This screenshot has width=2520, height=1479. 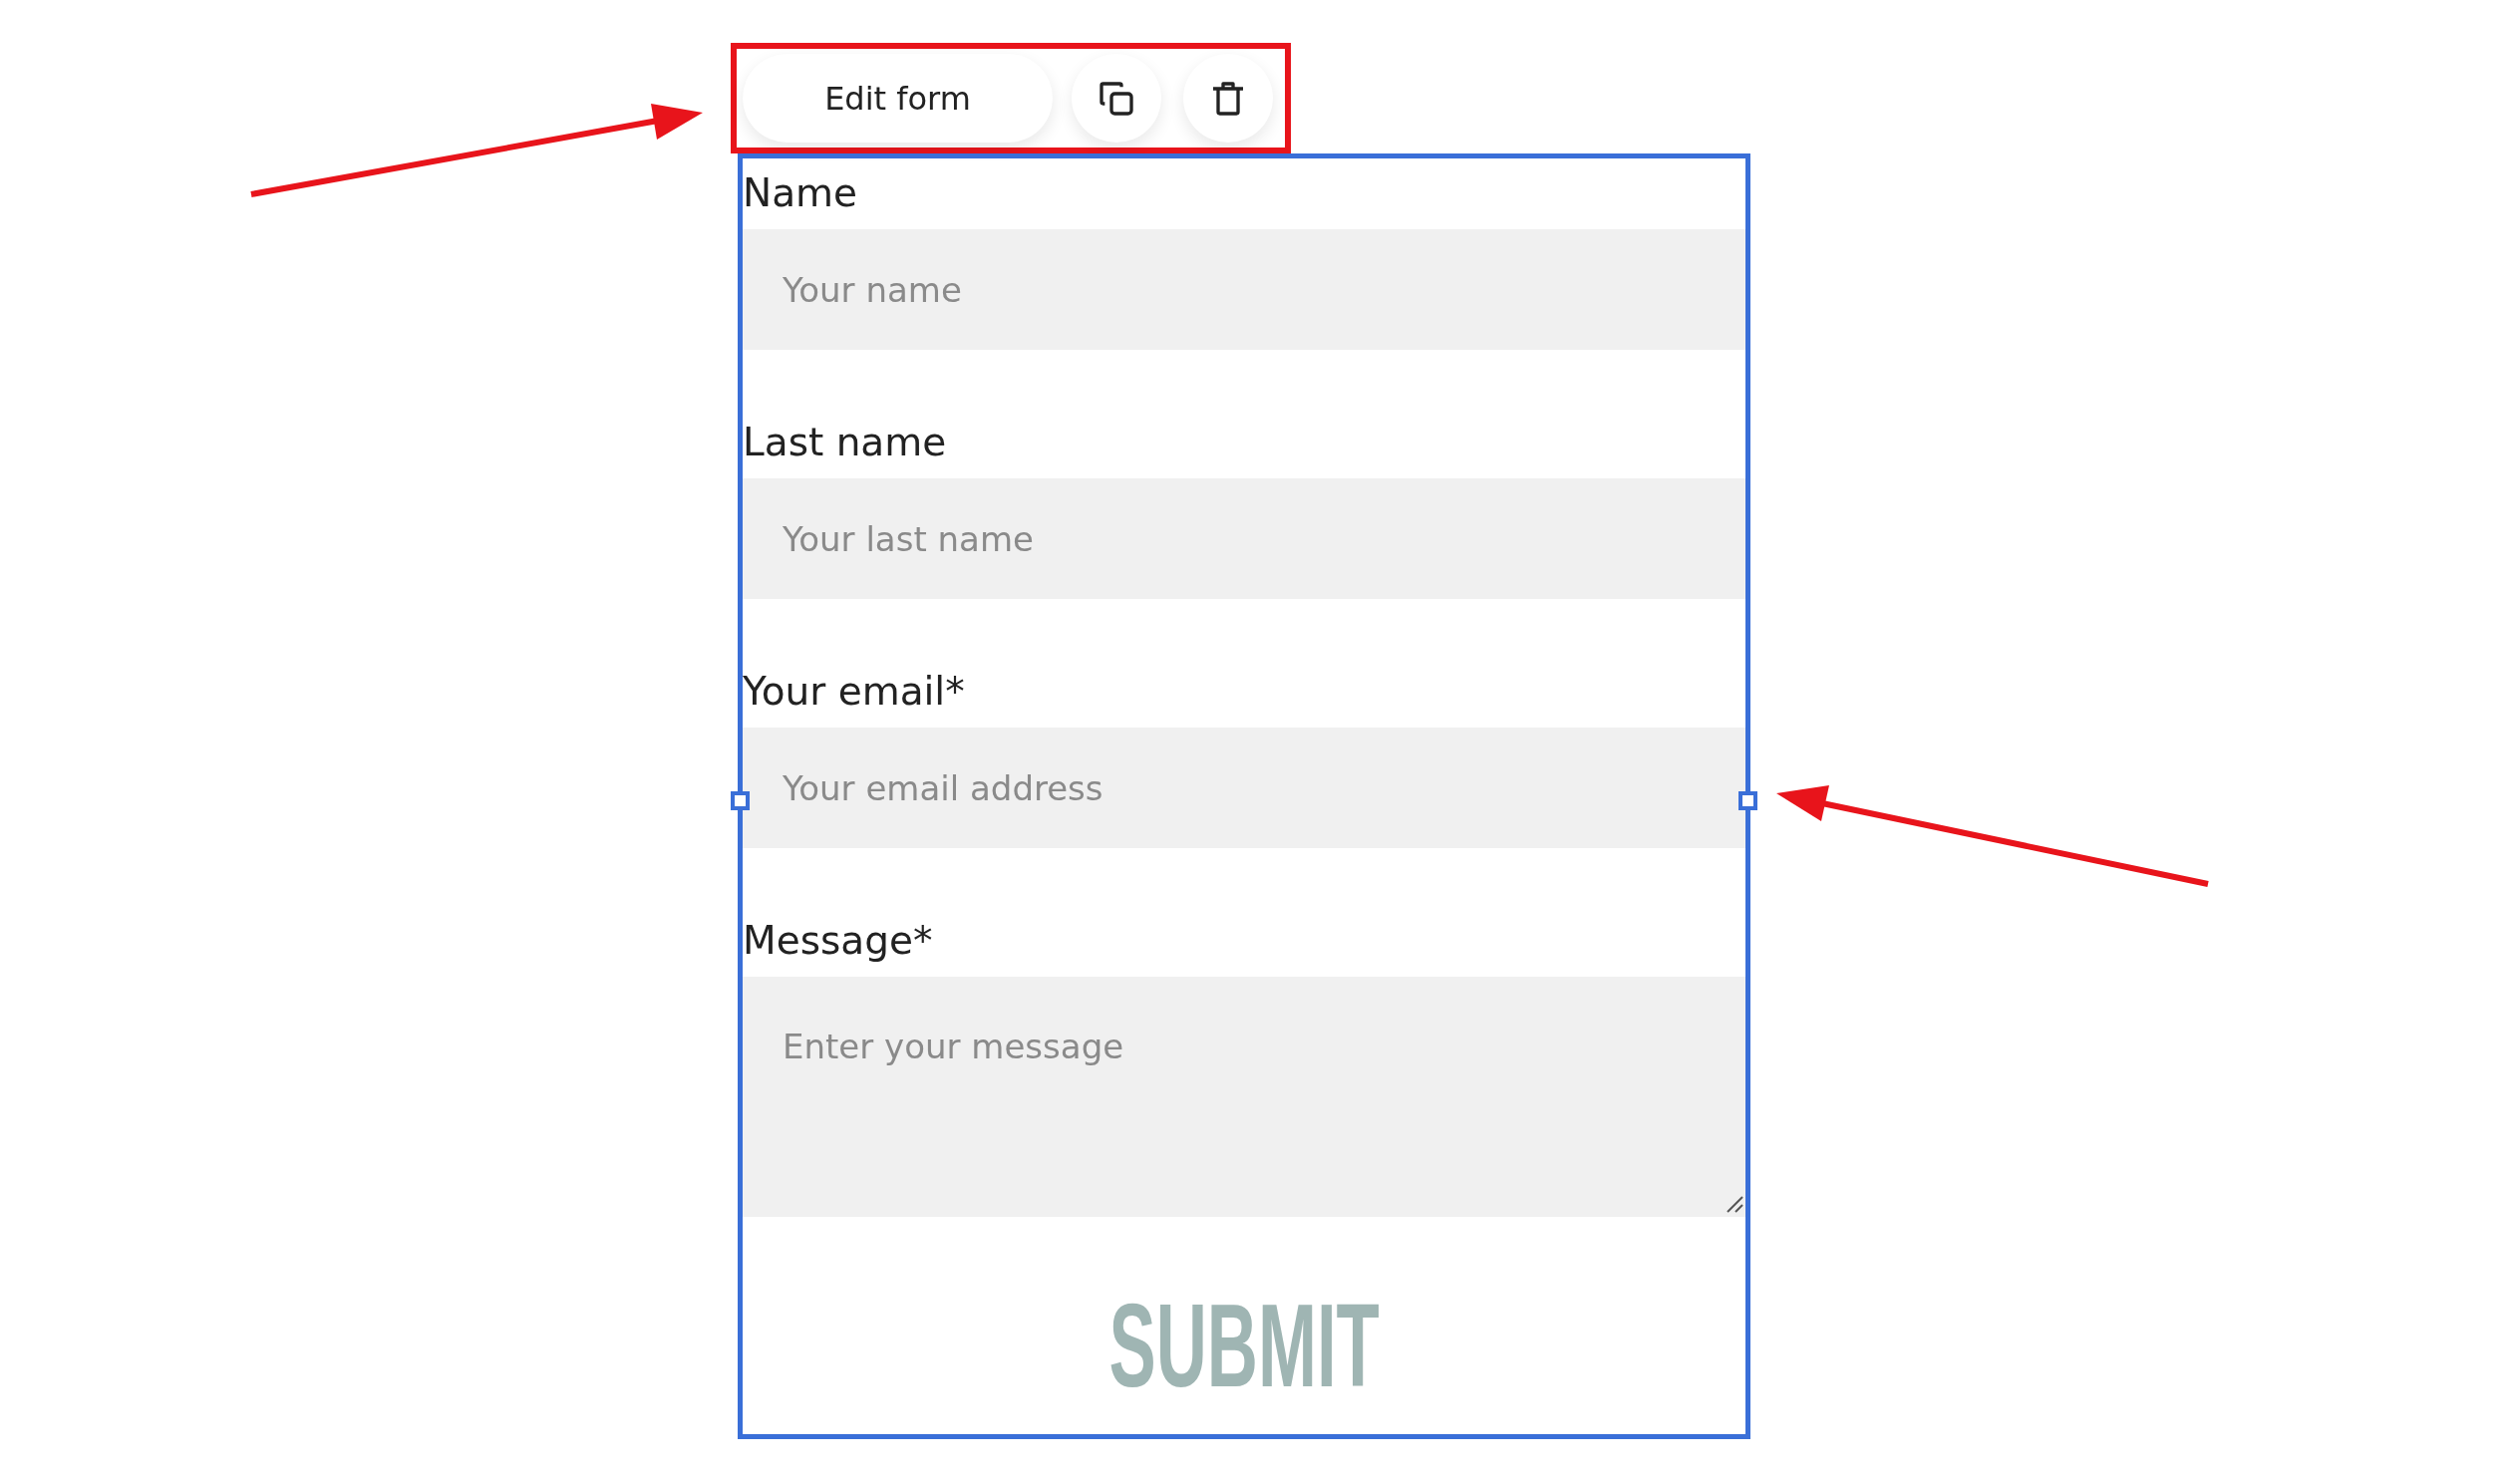 What do you see at coordinates (800, 193) in the screenshot?
I see `field-label: Name` at bounding box center [800, 193].